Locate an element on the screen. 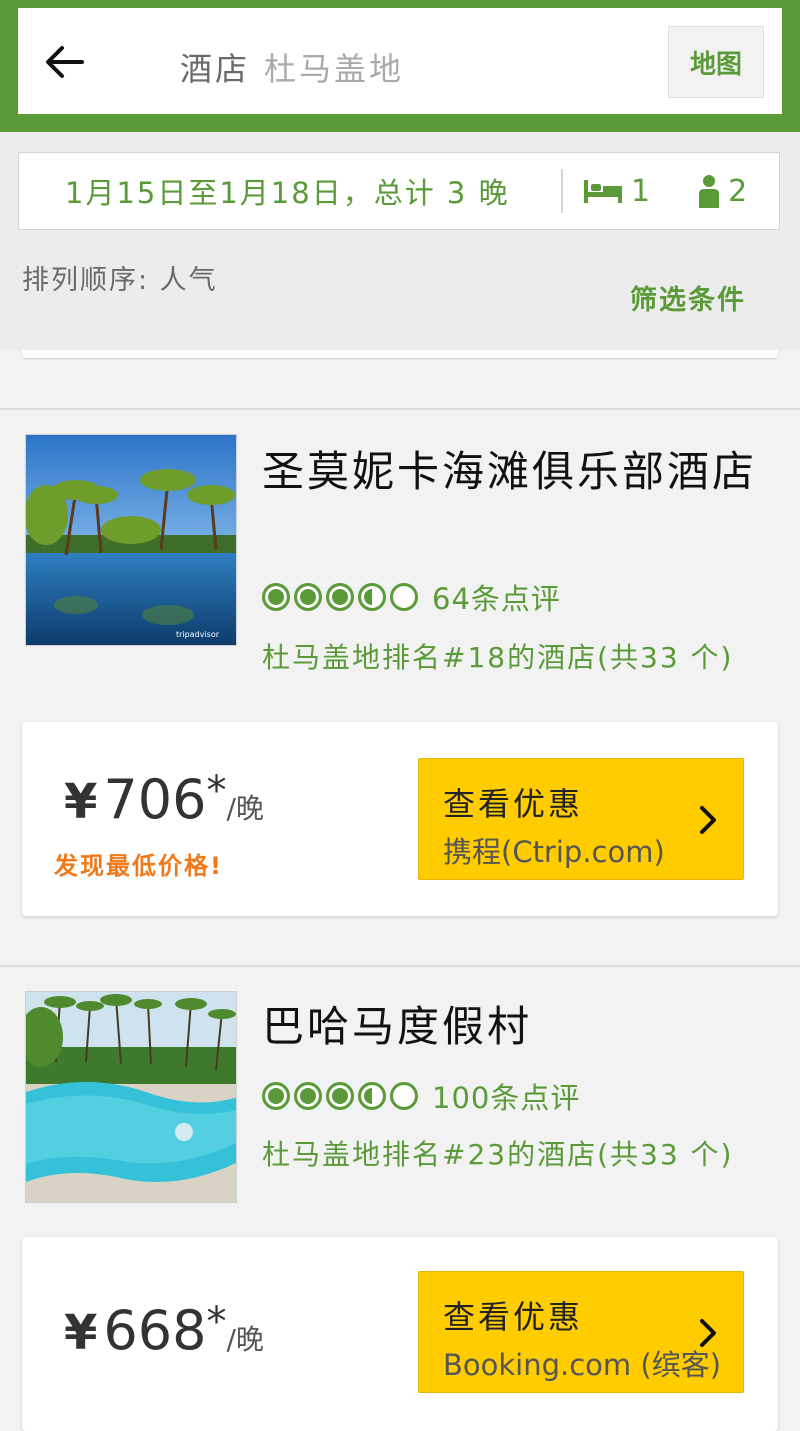  rating-row: 100条点评 is located at coordinates (421, 1096).